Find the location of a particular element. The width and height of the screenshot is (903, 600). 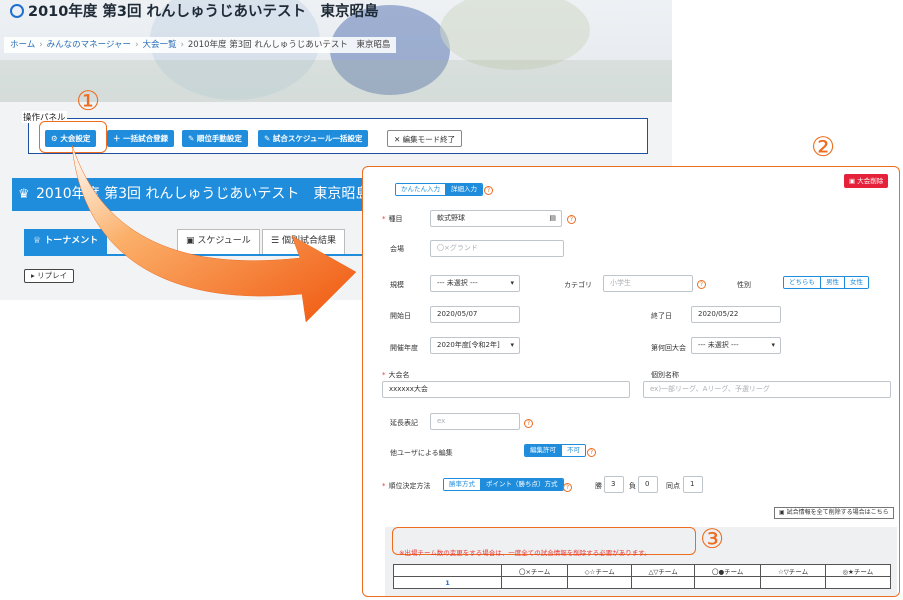

table-header-row: 〇×チーム ◇☆チーム △▽チーム 〇●チーム ☆▽チーム ◎★チーム is located at coordinates (642, 570).